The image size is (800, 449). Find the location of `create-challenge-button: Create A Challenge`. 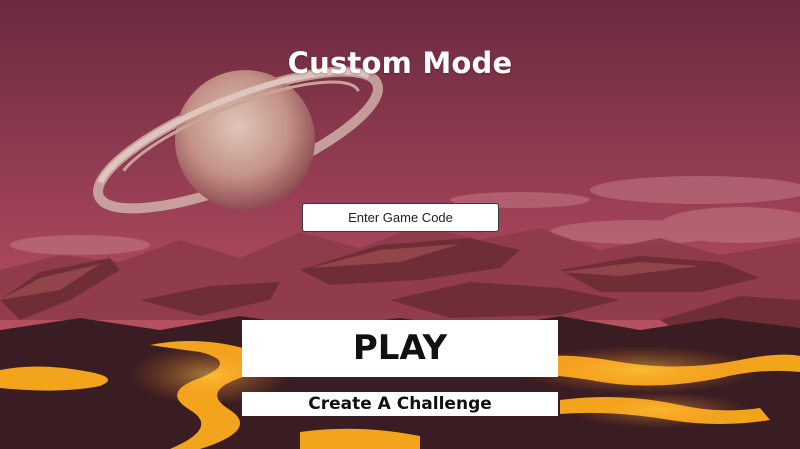

create-challenge-button: Create A Challenge is located at coordinates (400, 404).